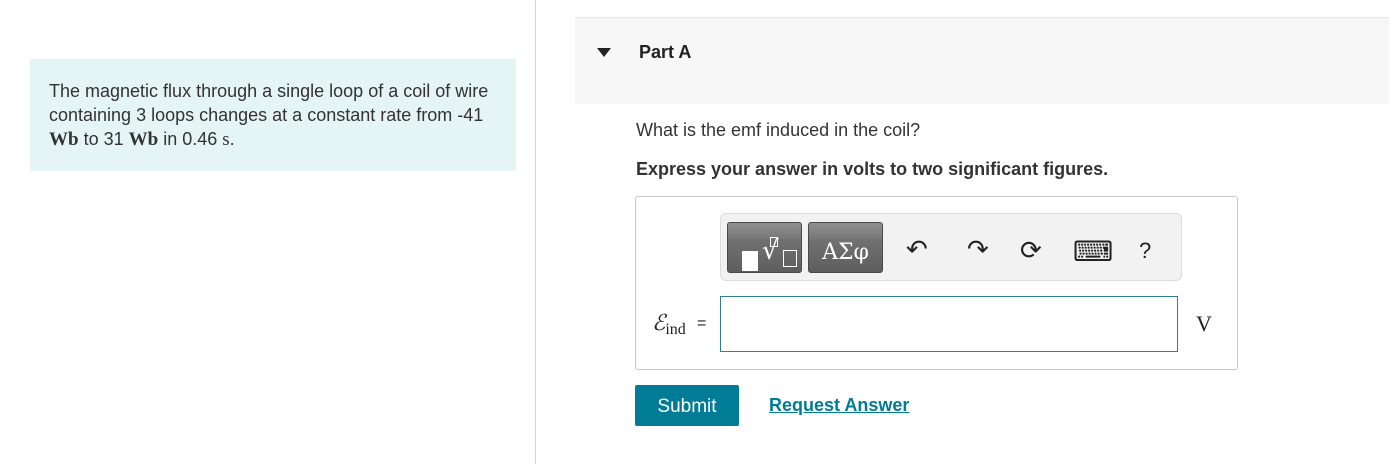 The height and width of the screenshot is (464, 1389). I want to click on question-text: What is the emf induced in the coil?, so click(778, 130).